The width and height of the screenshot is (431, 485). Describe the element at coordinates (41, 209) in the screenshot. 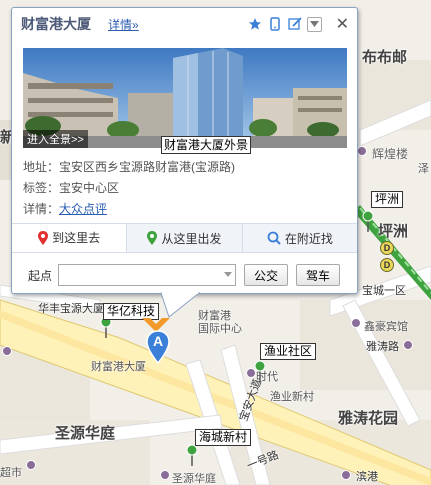

I see `detail-label: 详情：` at that location.